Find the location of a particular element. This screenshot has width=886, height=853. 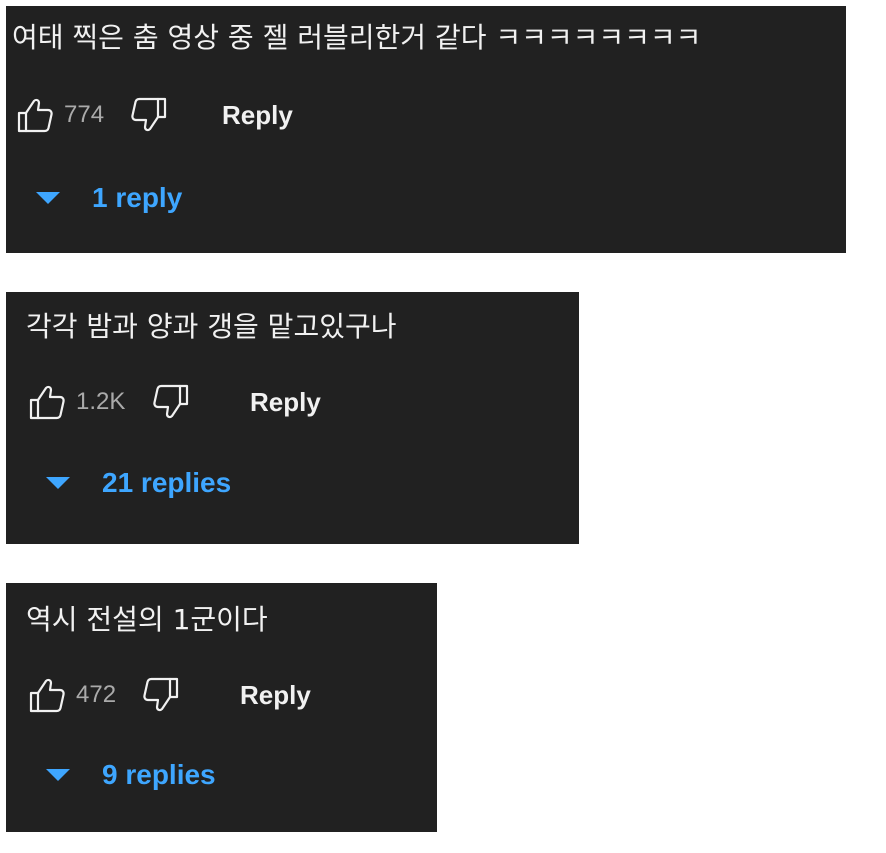

comment-card: 역시 전설의 1군이다 472 Reply 9 replies is located at coordinates (221, 707).